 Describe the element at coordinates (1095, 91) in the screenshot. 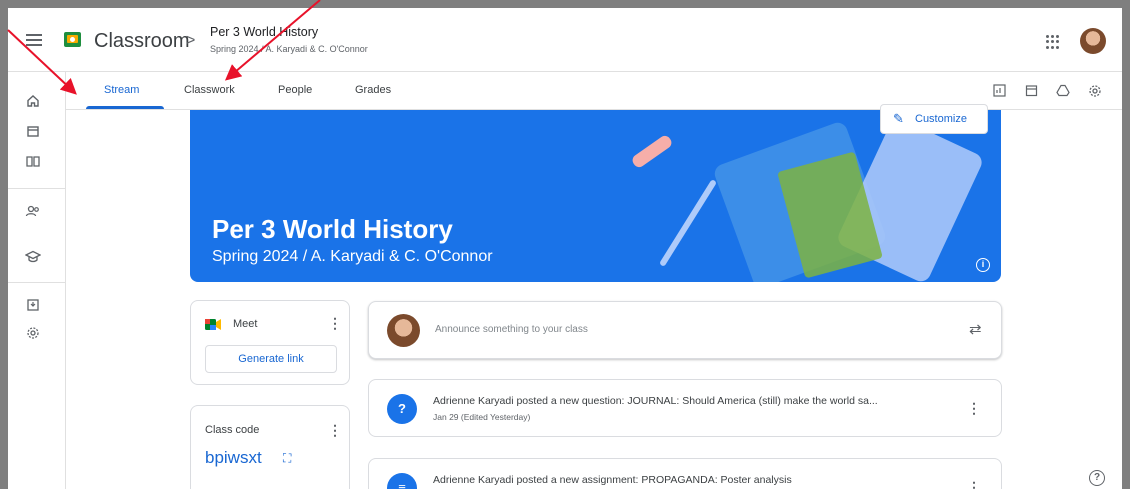

I see `class-settings-icon` at that location.